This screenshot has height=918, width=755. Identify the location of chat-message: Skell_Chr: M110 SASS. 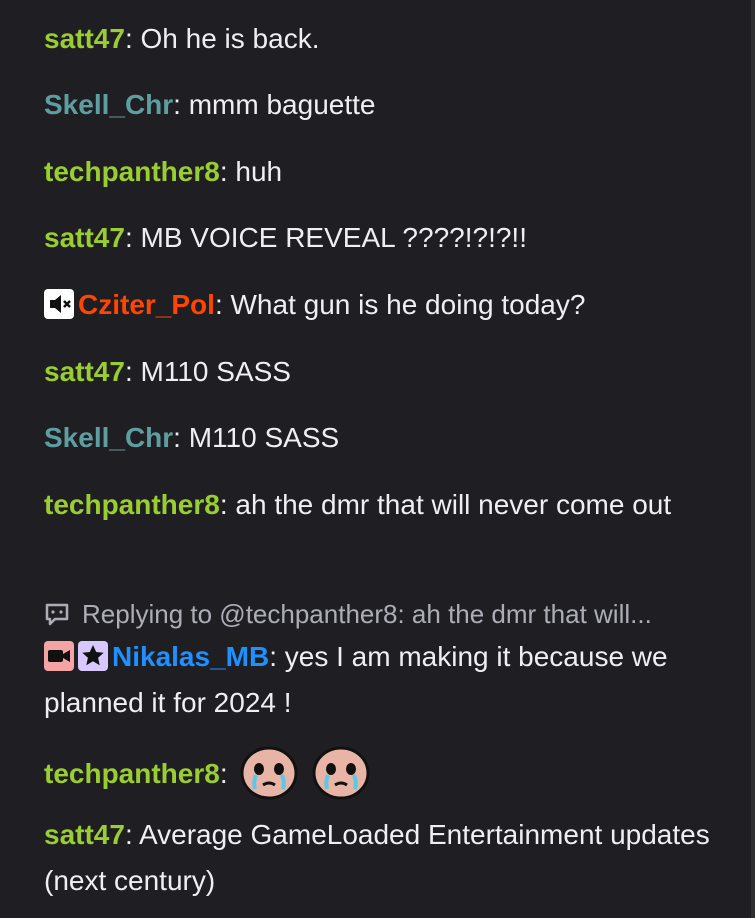
(192, 437).